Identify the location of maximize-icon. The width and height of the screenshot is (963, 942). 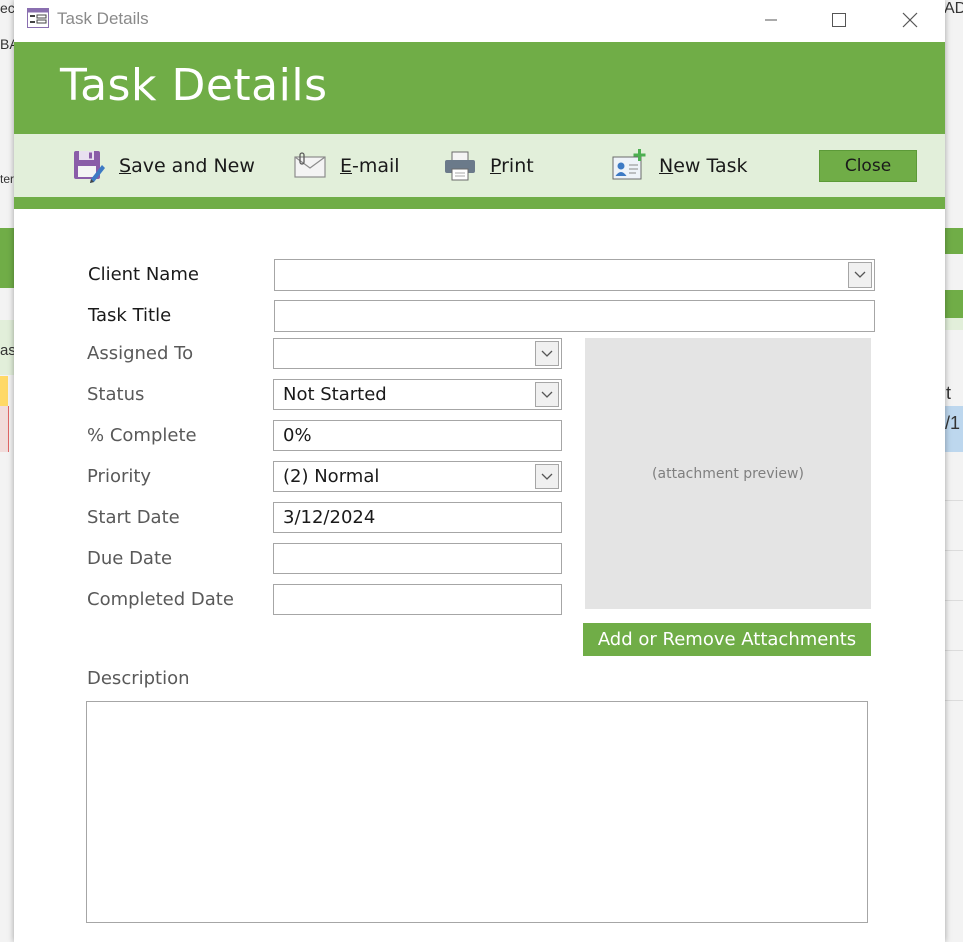
(839, 20).